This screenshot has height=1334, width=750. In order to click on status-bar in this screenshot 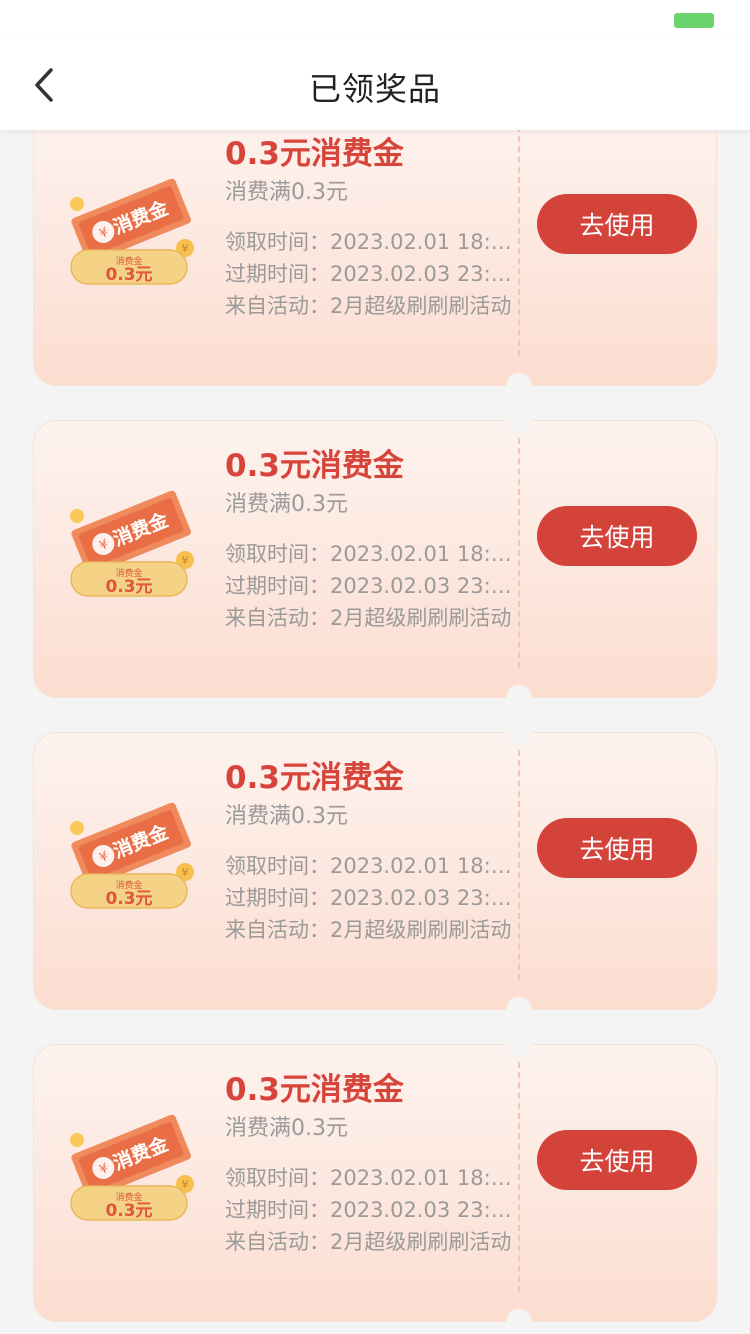, I will do `click(375, 20)`.